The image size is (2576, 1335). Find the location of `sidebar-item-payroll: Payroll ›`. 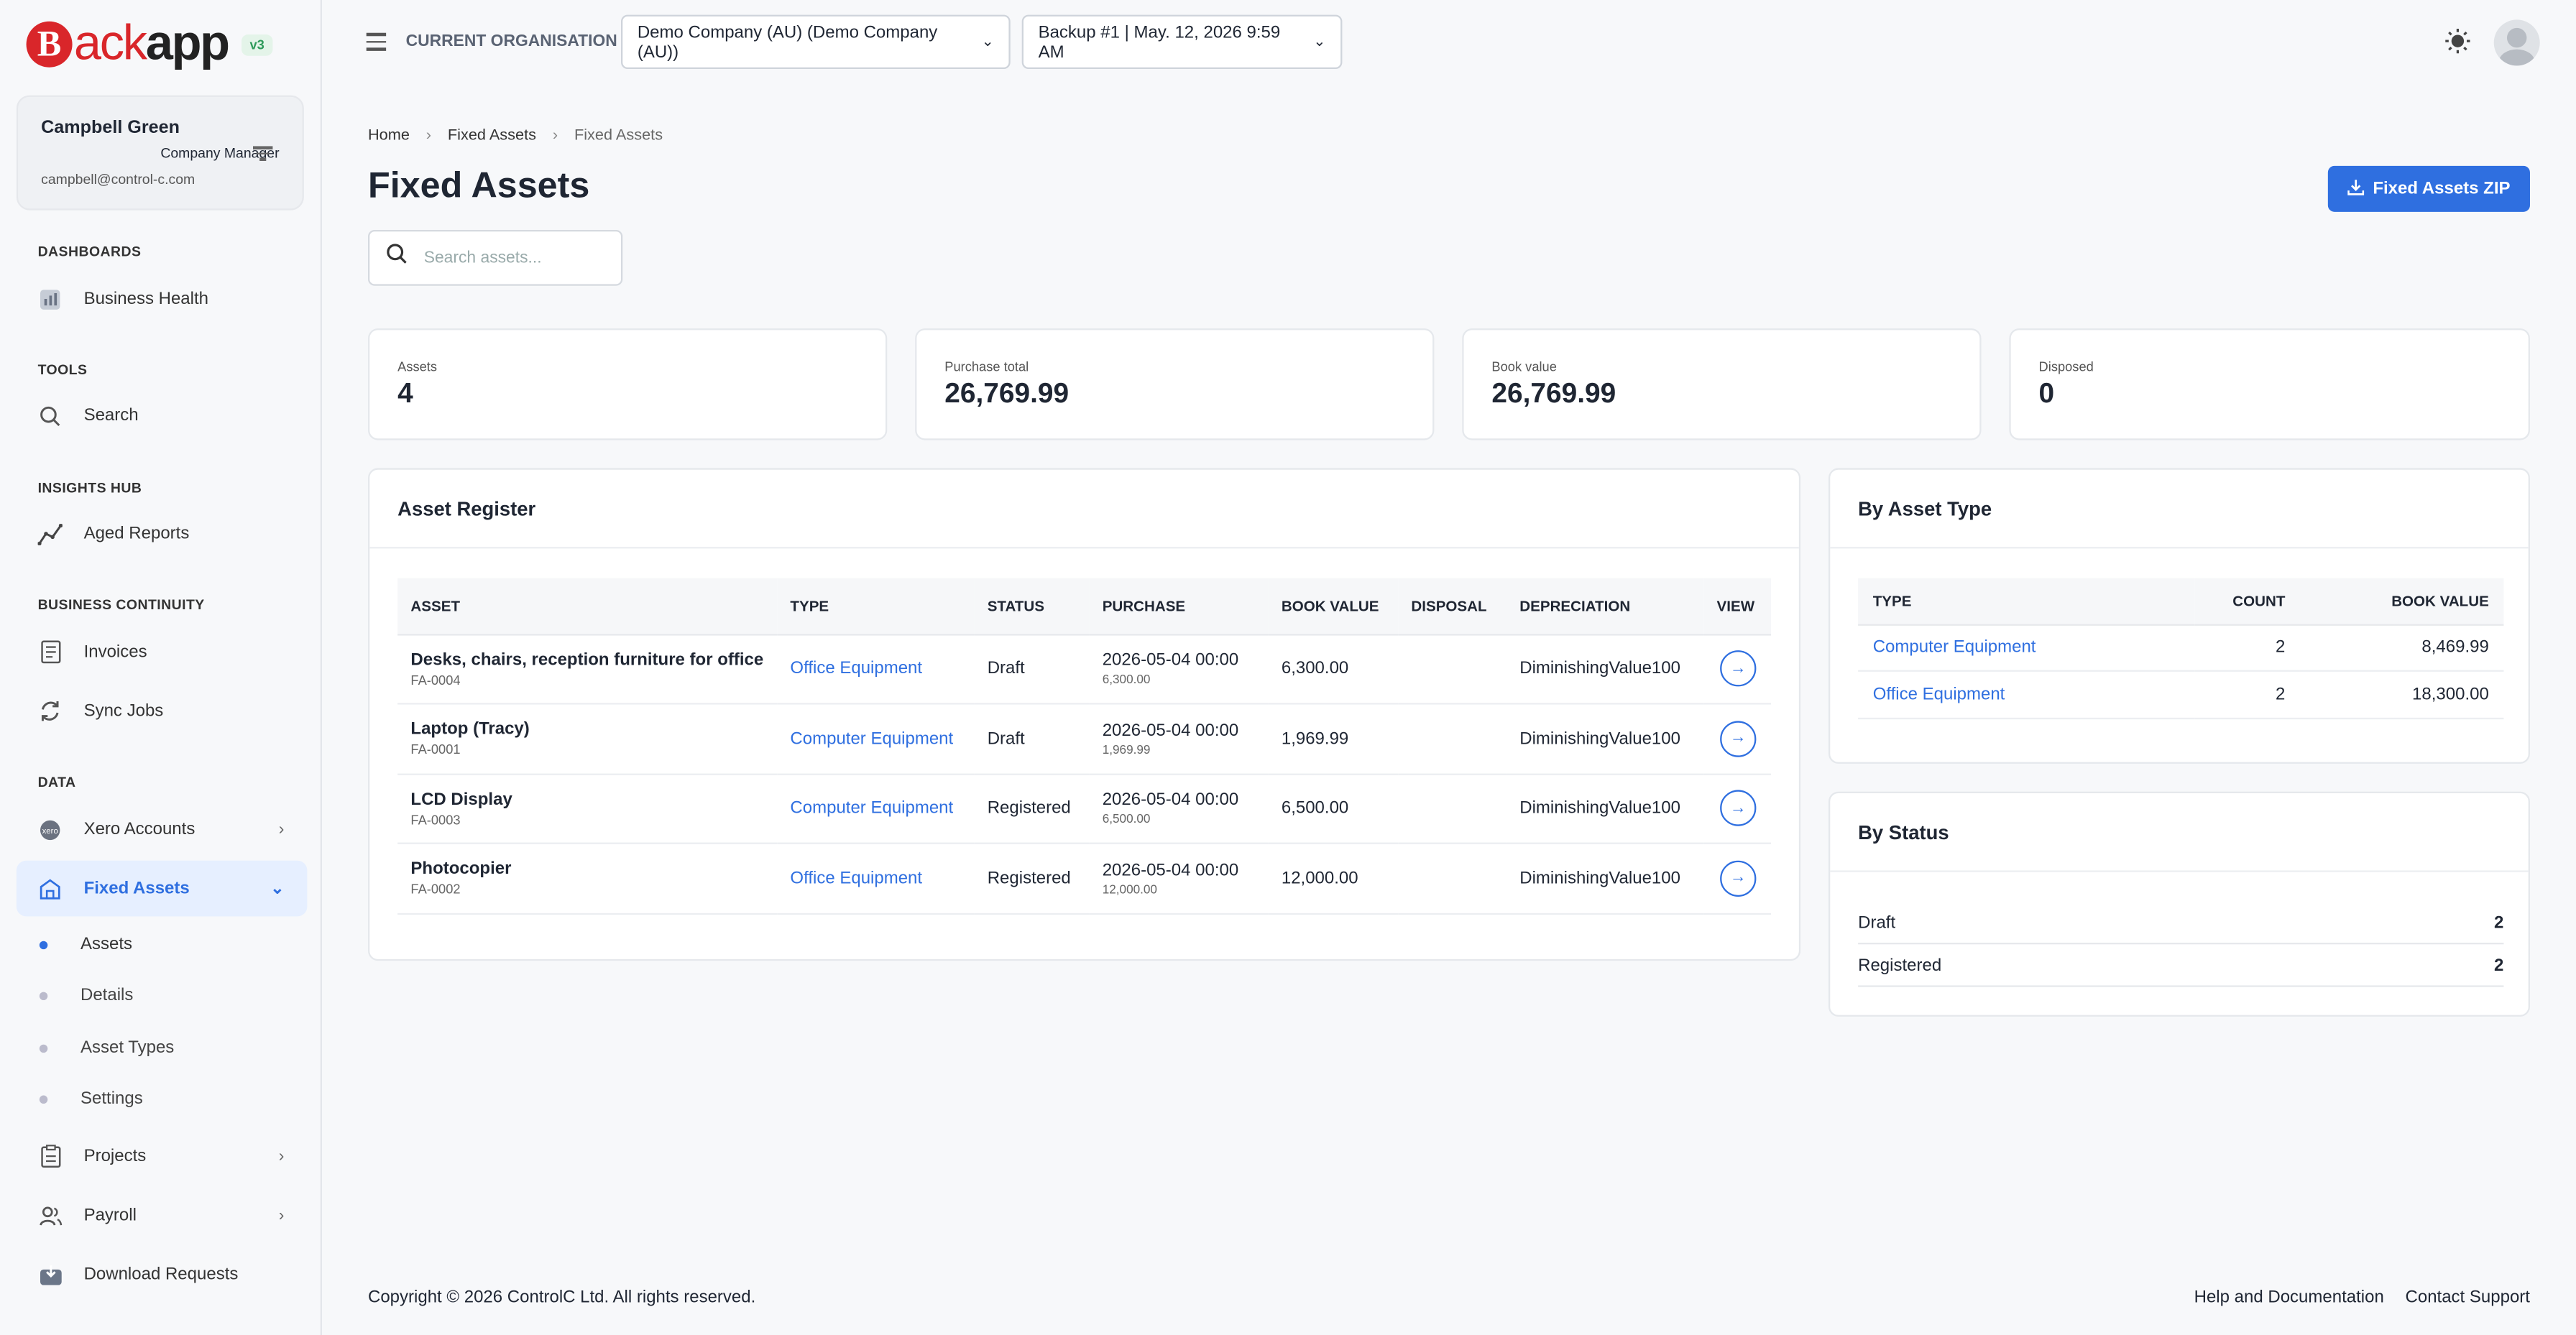

sidebar-item-payroll: Payroll › is located at coordinates (162, 1216).